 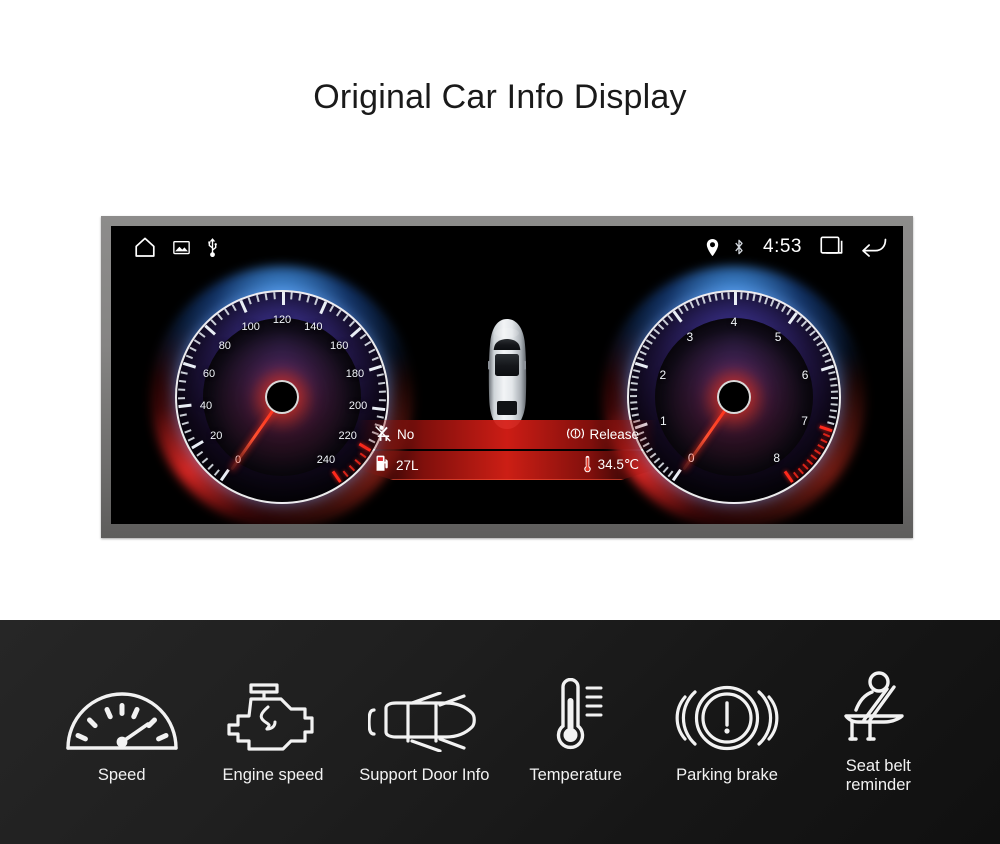 I want to click on feature-label: Seat belt reminder, so click(x=878, y=775).